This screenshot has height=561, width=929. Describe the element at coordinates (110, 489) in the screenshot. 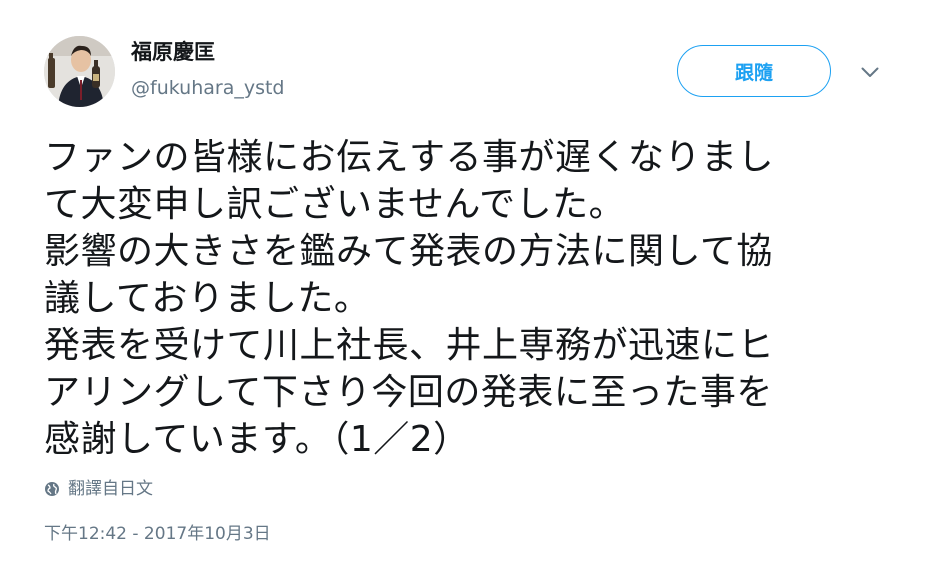

I see `translate-label: 翻譯自日文` at that location.